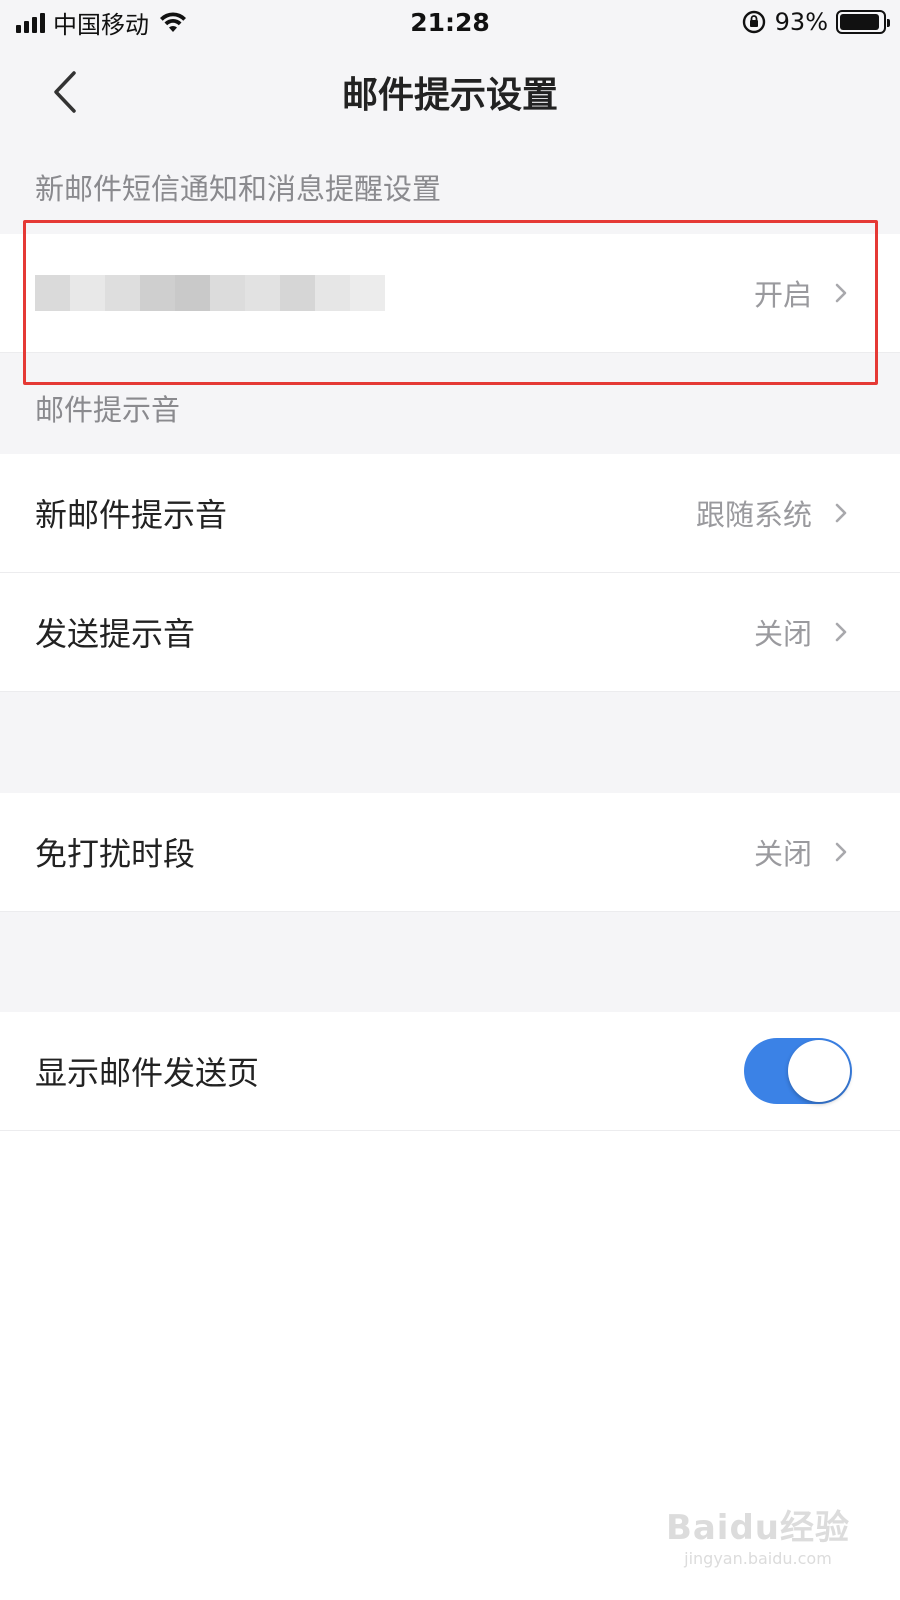 The width and height of the screenshot is (900, 1600). I want to click on new-mail-sound-value: 跟随系统, so click(753, 515).